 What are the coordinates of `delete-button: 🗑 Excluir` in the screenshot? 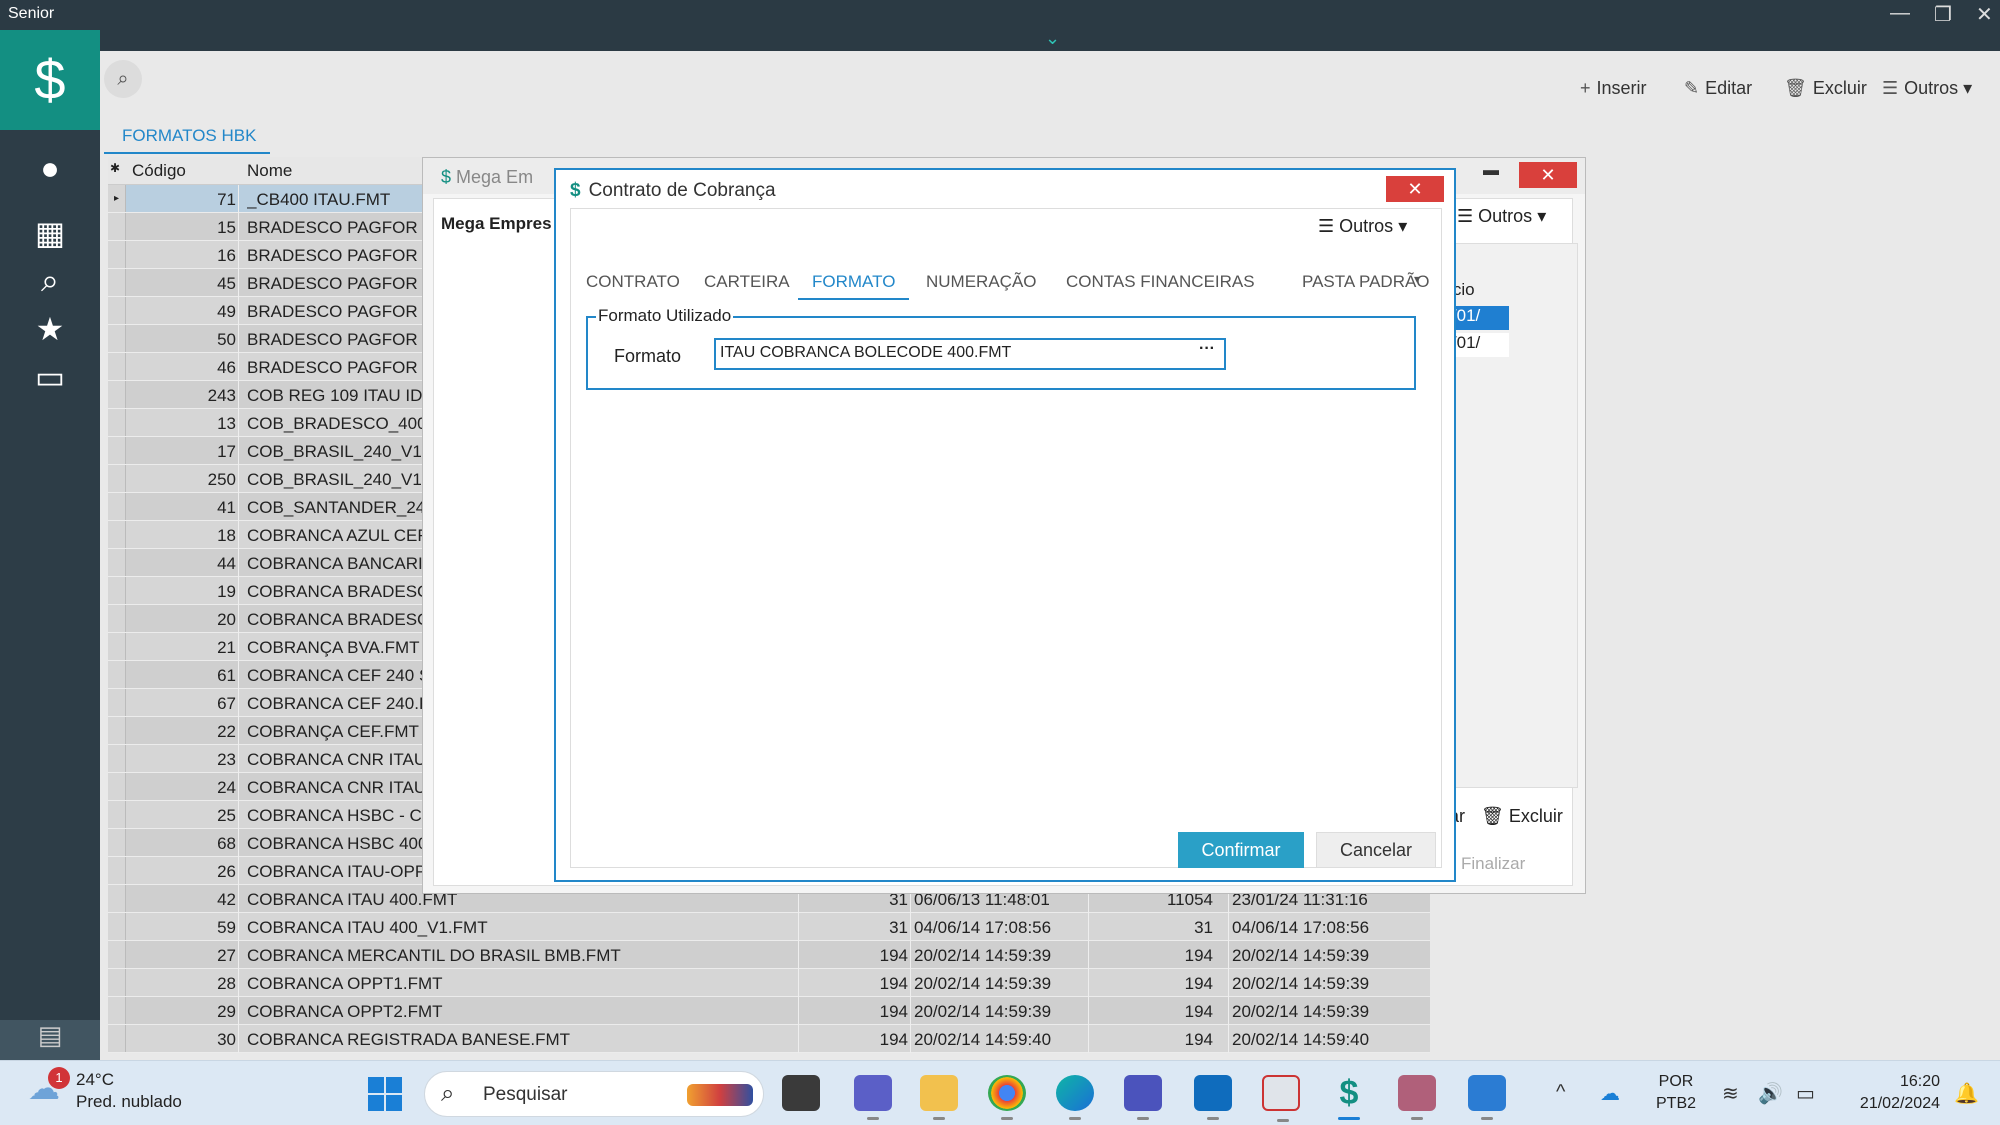 It's located at (1825, 88).